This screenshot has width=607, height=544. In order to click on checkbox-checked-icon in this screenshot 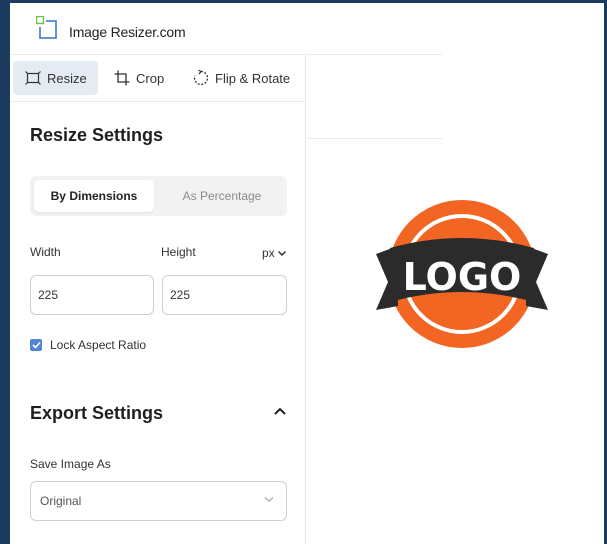, I will do `click(36, 345)`.